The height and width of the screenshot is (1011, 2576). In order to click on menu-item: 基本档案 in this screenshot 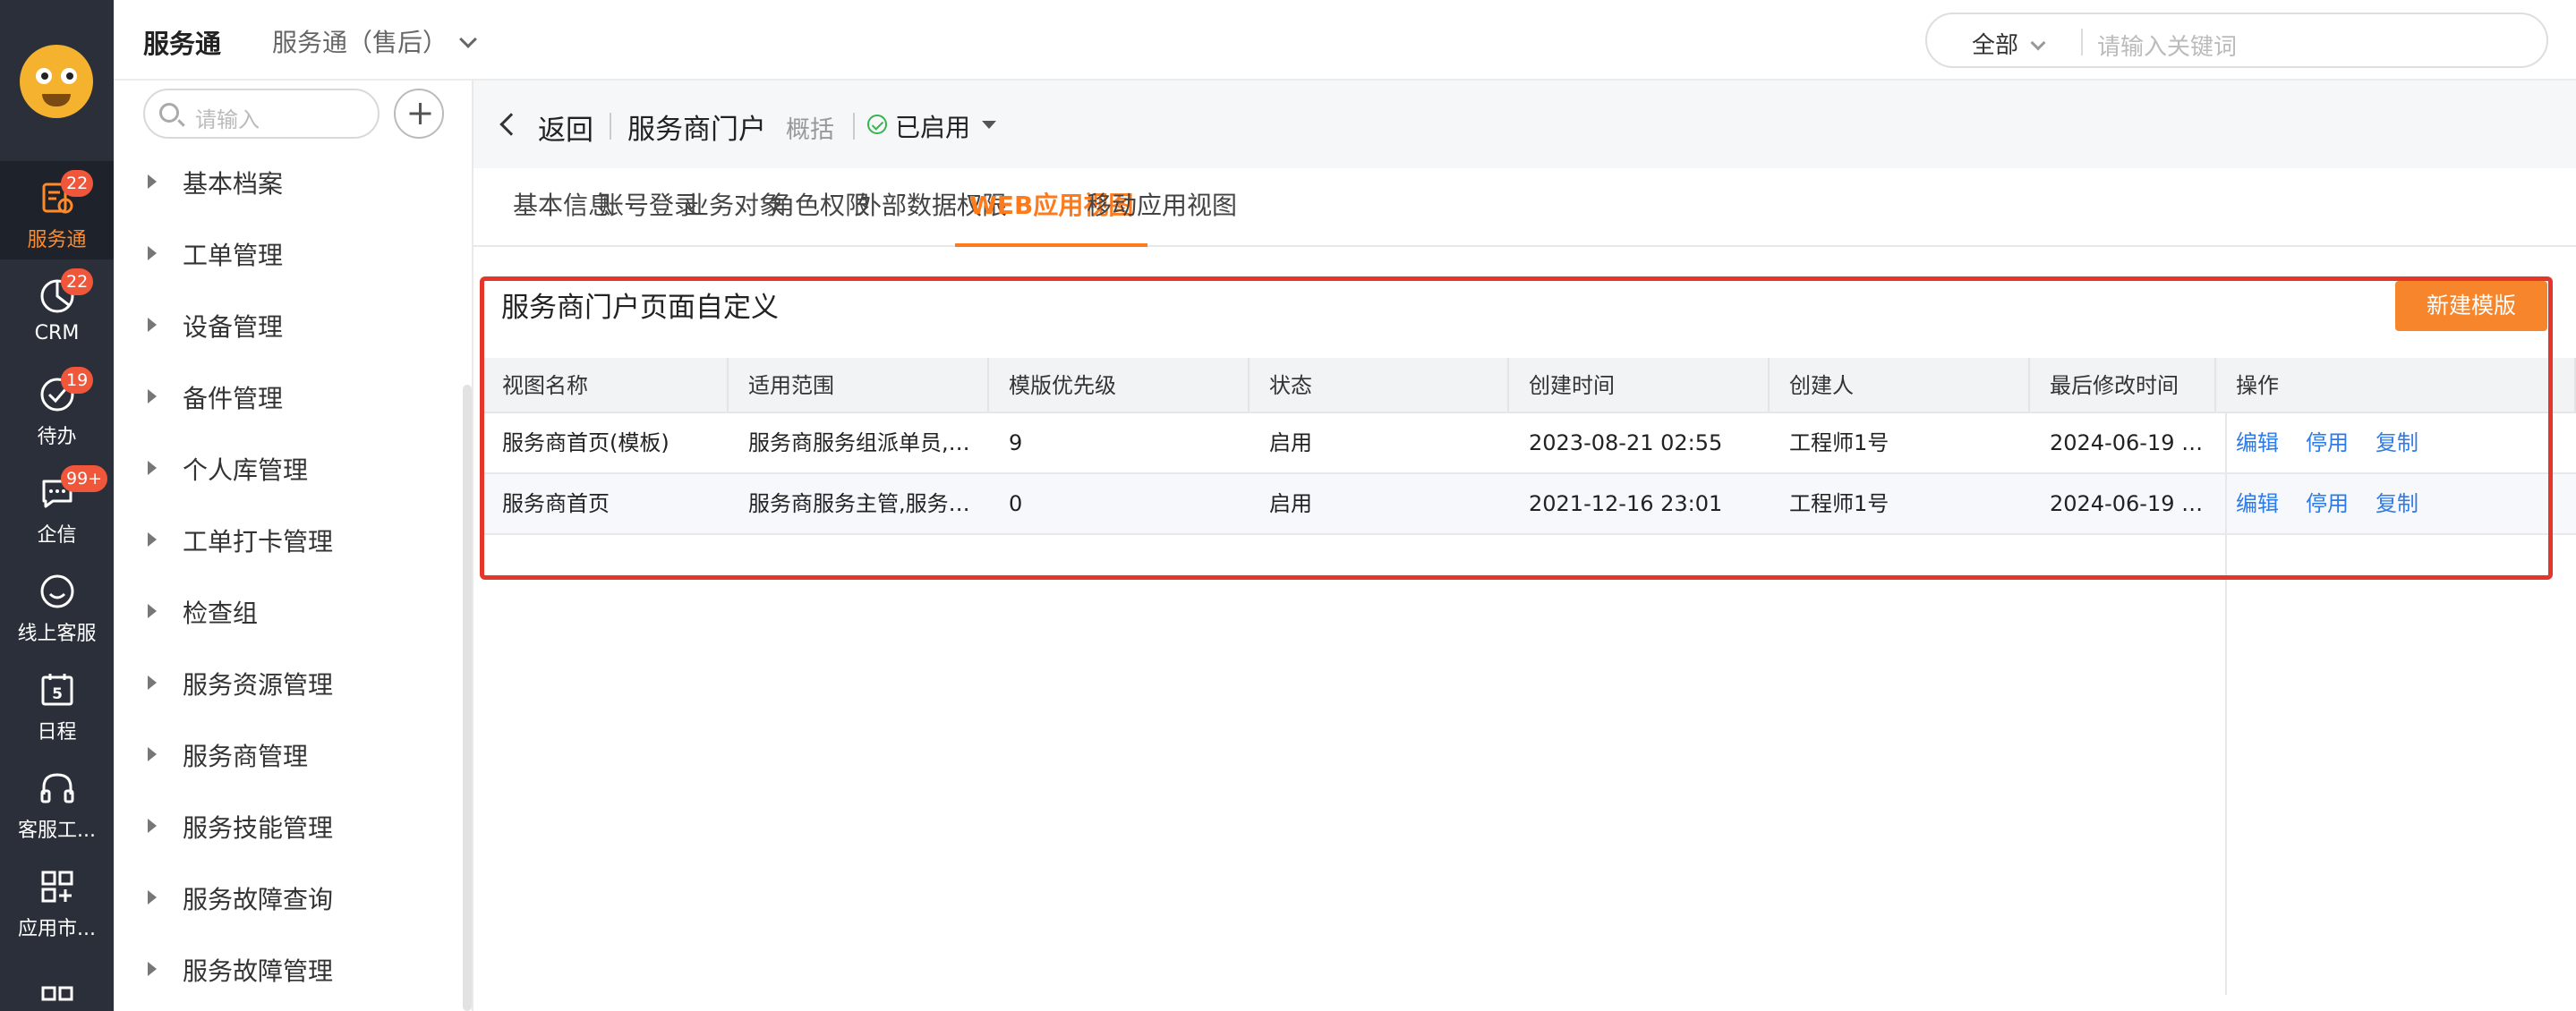, I will do `click(288, 181)`.